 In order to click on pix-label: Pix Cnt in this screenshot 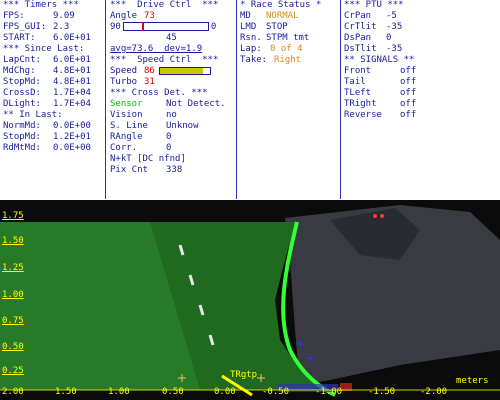, I will do `click(129, 170)`.